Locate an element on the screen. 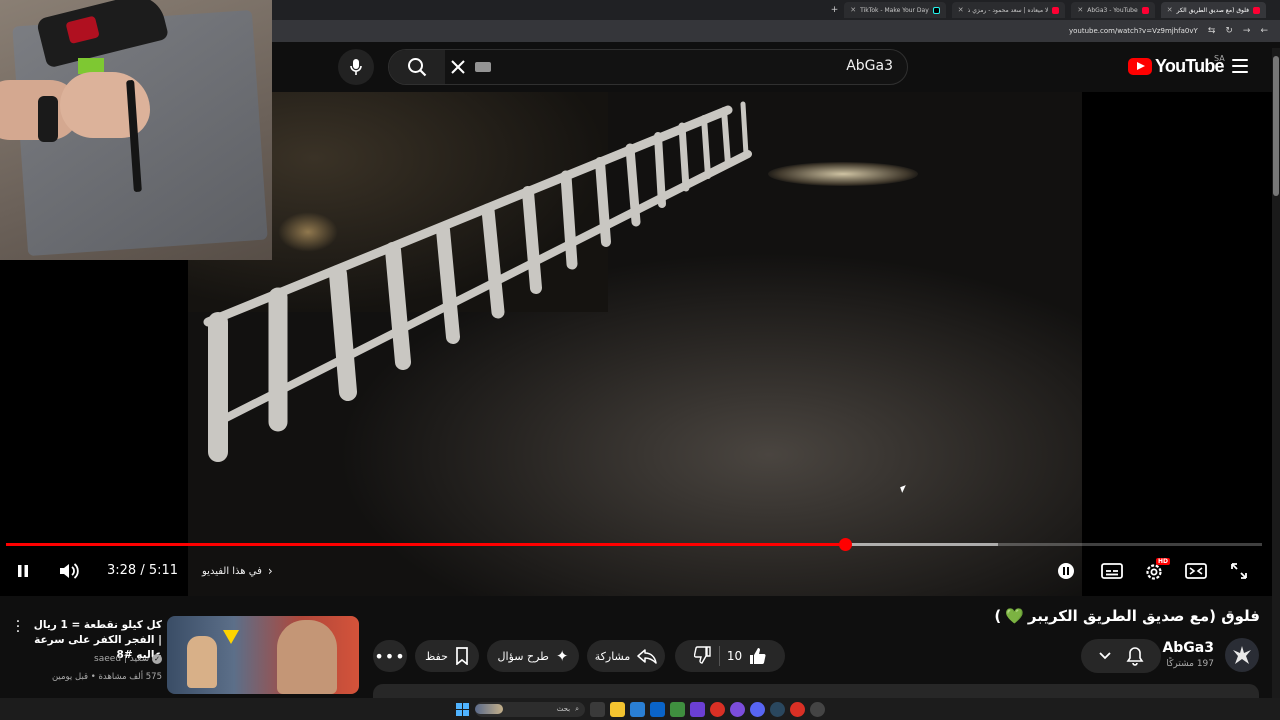 The image size is (1280, 720). theater-icon is located at coordinates (1196, 571).